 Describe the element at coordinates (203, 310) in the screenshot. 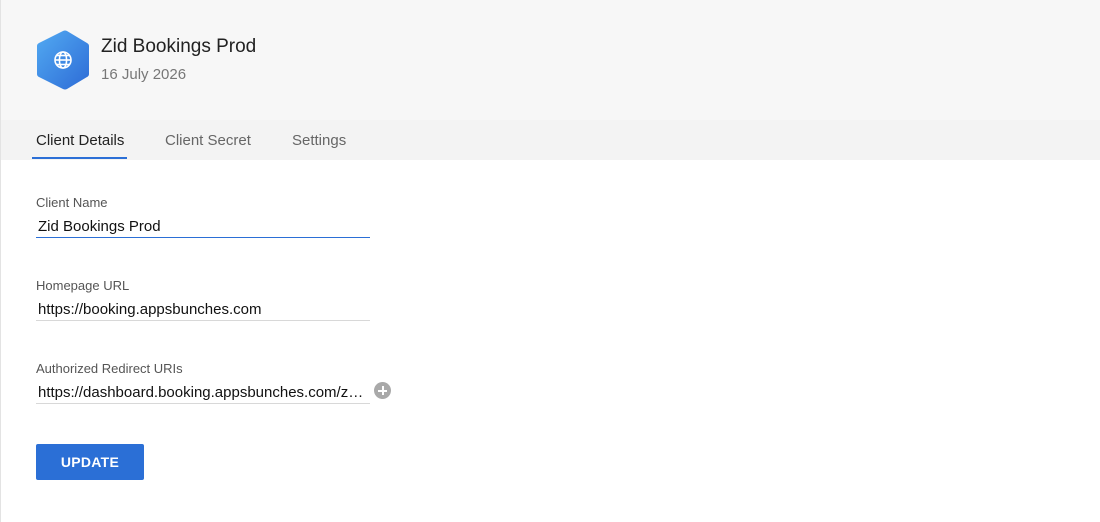

I see `homepage-url-input` at that location.